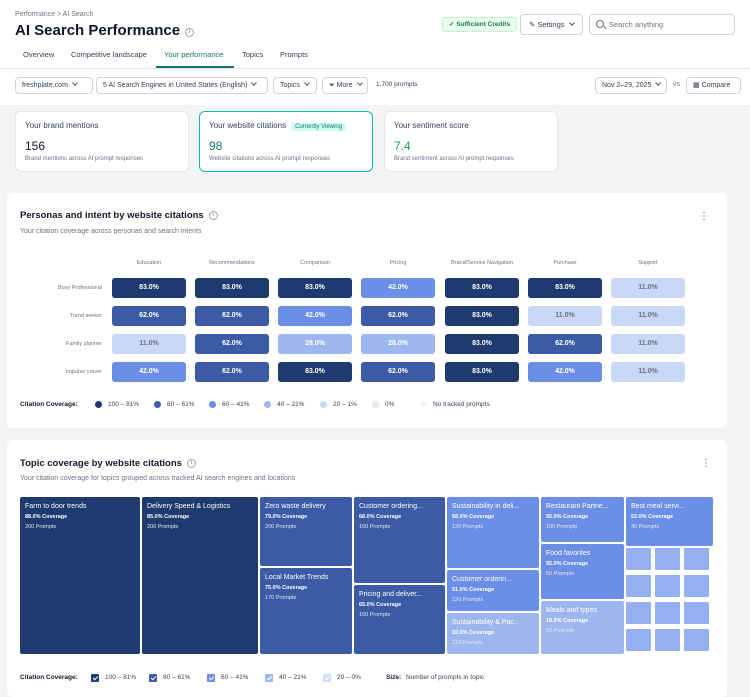 The height and width of the screenshot is (697, 750). Describe the element at coordinates (295, 506) in the screenshot. I see `topic-tile-name: Zero waste delivery` at that location.